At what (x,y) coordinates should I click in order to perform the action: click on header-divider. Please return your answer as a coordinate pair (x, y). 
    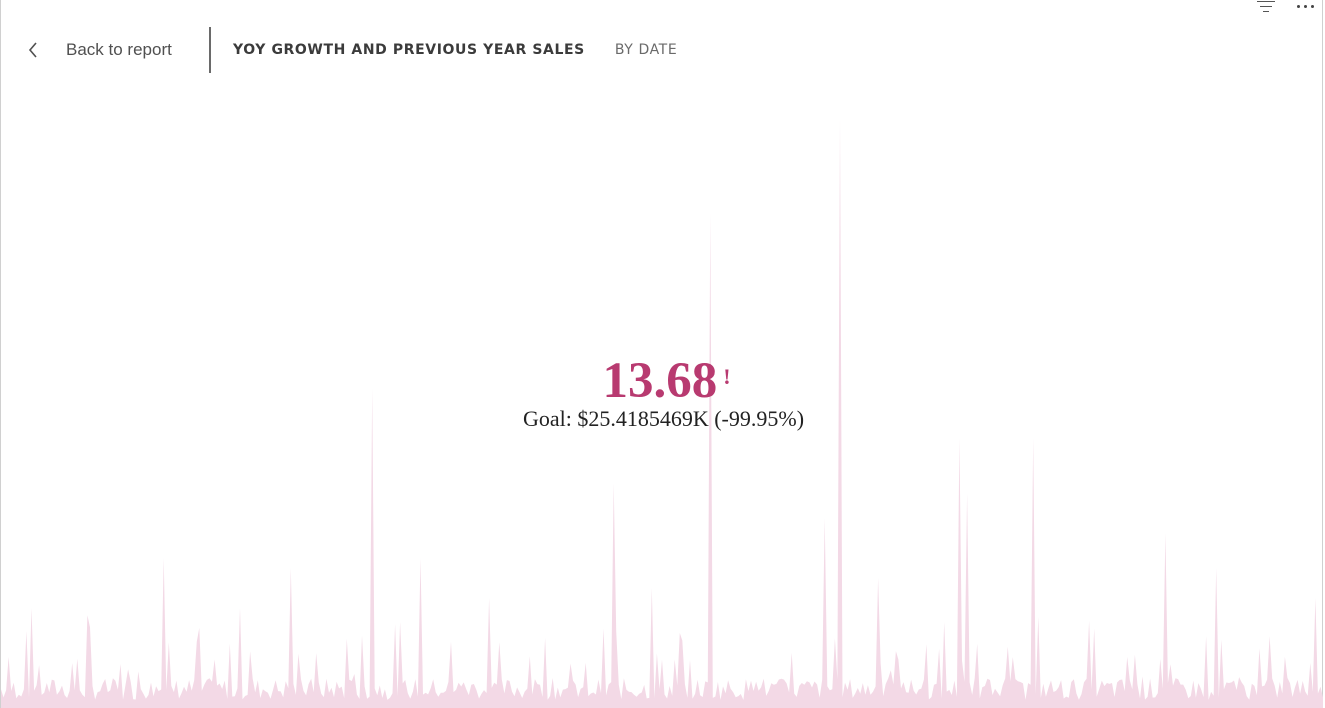
    Looking at the image, I should click on (210, 50).